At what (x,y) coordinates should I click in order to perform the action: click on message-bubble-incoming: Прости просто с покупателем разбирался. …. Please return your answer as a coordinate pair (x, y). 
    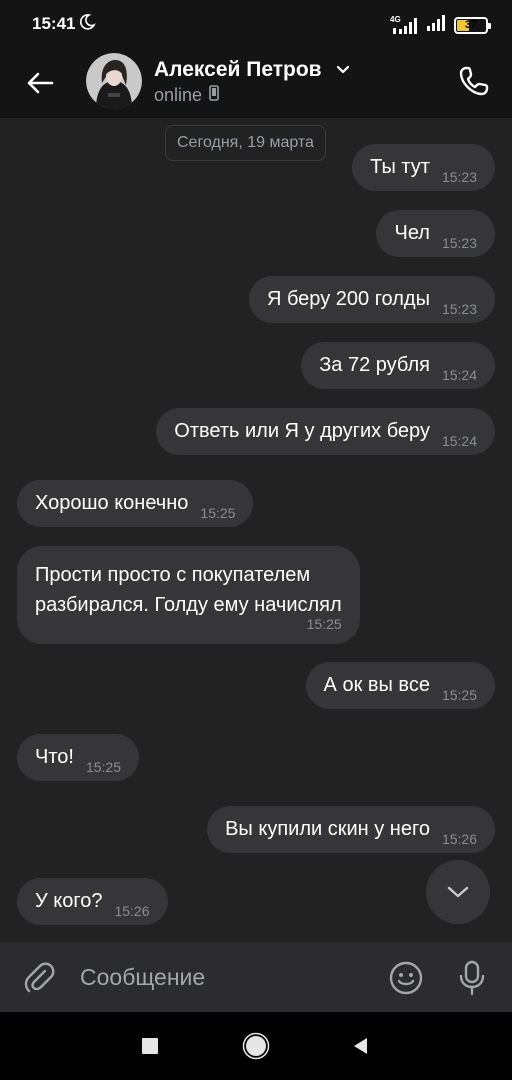
    Looking at the image, I should click on (188, 595).